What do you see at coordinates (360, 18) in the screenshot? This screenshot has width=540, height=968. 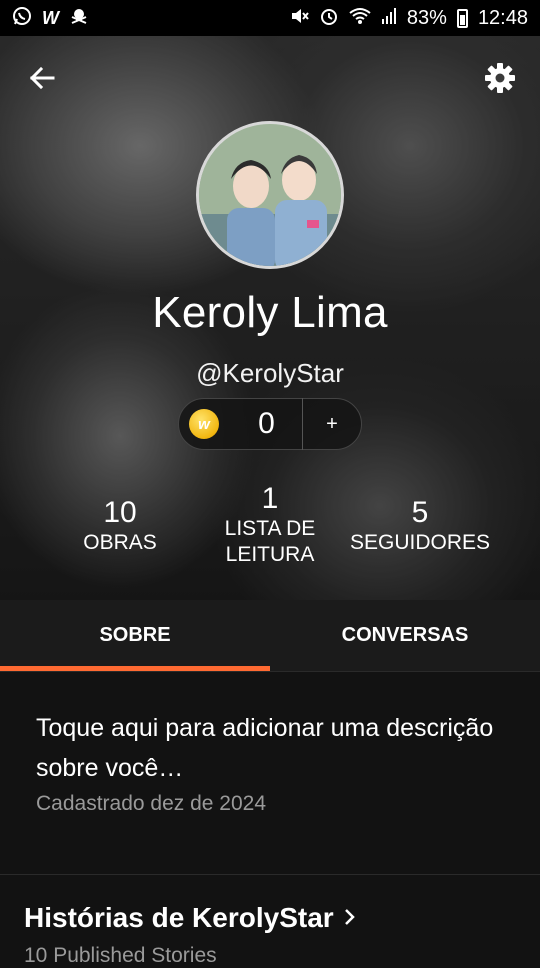 I see `wifi-icon` at bounding box center [360, 18].